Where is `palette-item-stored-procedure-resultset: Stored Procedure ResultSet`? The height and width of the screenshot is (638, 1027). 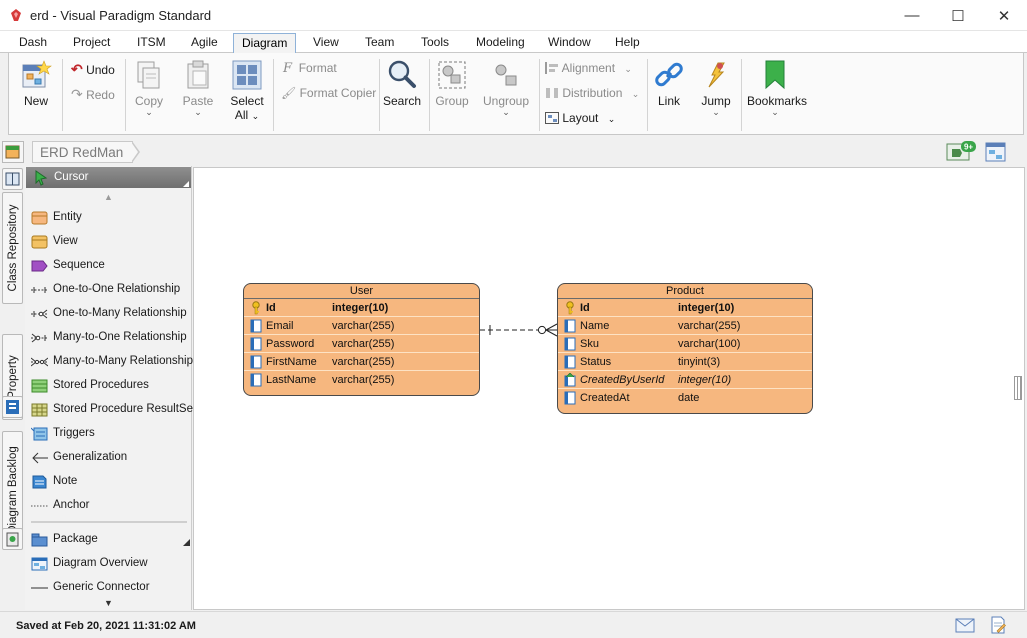
palette-item-stored-procedure-resultset: Stored Procedure ResultSet is located at coordinates (110, 410).